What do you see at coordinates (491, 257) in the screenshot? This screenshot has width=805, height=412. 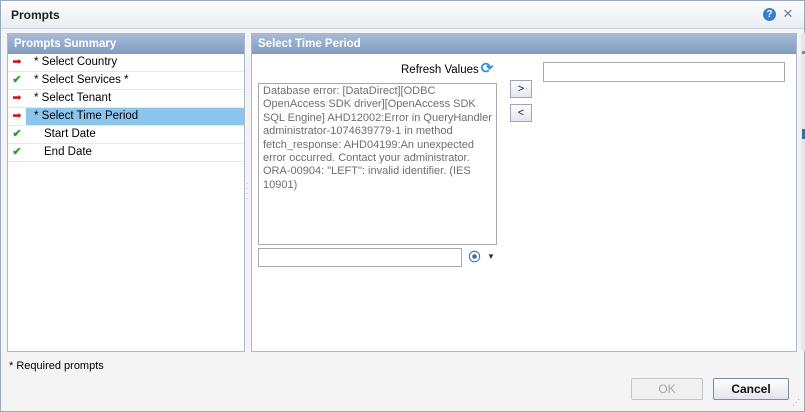 I see `chevron-down-icon: ▼` at bounding box center [491, 257].